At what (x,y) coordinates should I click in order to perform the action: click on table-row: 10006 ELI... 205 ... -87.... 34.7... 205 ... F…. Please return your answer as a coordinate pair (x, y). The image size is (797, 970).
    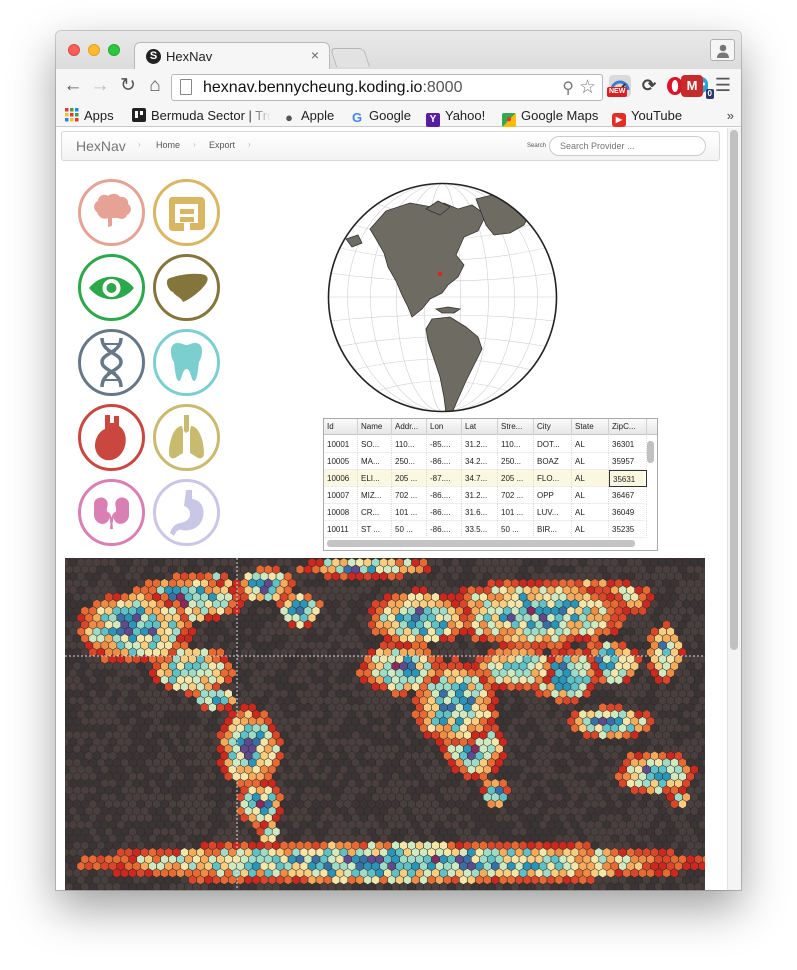
    Looking at the image, I should click on (485, 478).